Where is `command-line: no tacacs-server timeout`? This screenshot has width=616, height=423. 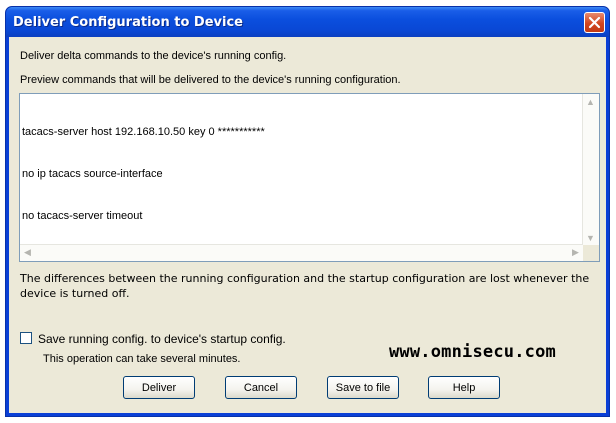
command-line: no tacacs-server timeout is located at coordinates (82, 216).